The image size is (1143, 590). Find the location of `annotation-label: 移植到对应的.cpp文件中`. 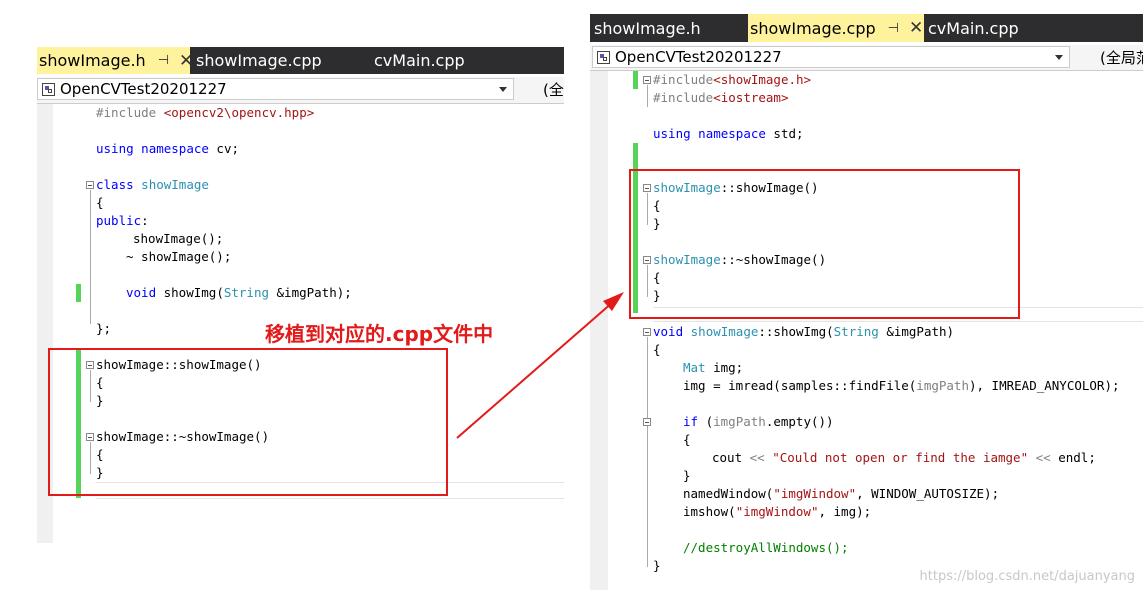

annotation-label: 移植到对应的.cpp文件中 is located at coordinates (379, 334).